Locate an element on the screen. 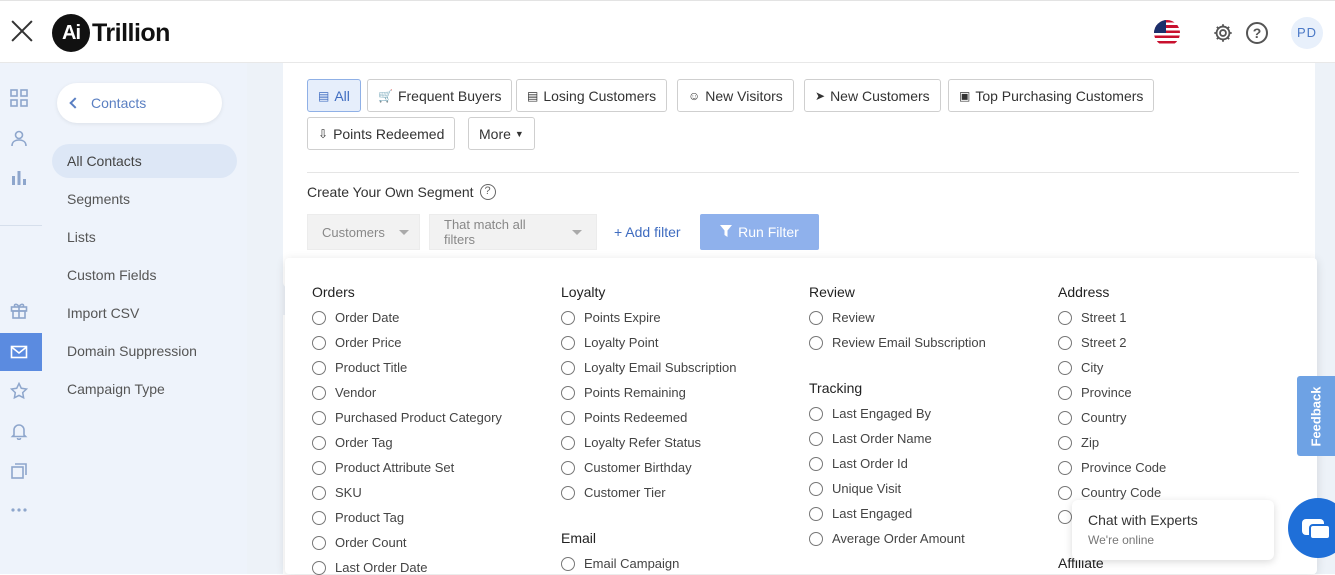 Image resolution: width=1335 pixels, height=575 pixels. option-province: Province is located at coordinates (1095, 392).